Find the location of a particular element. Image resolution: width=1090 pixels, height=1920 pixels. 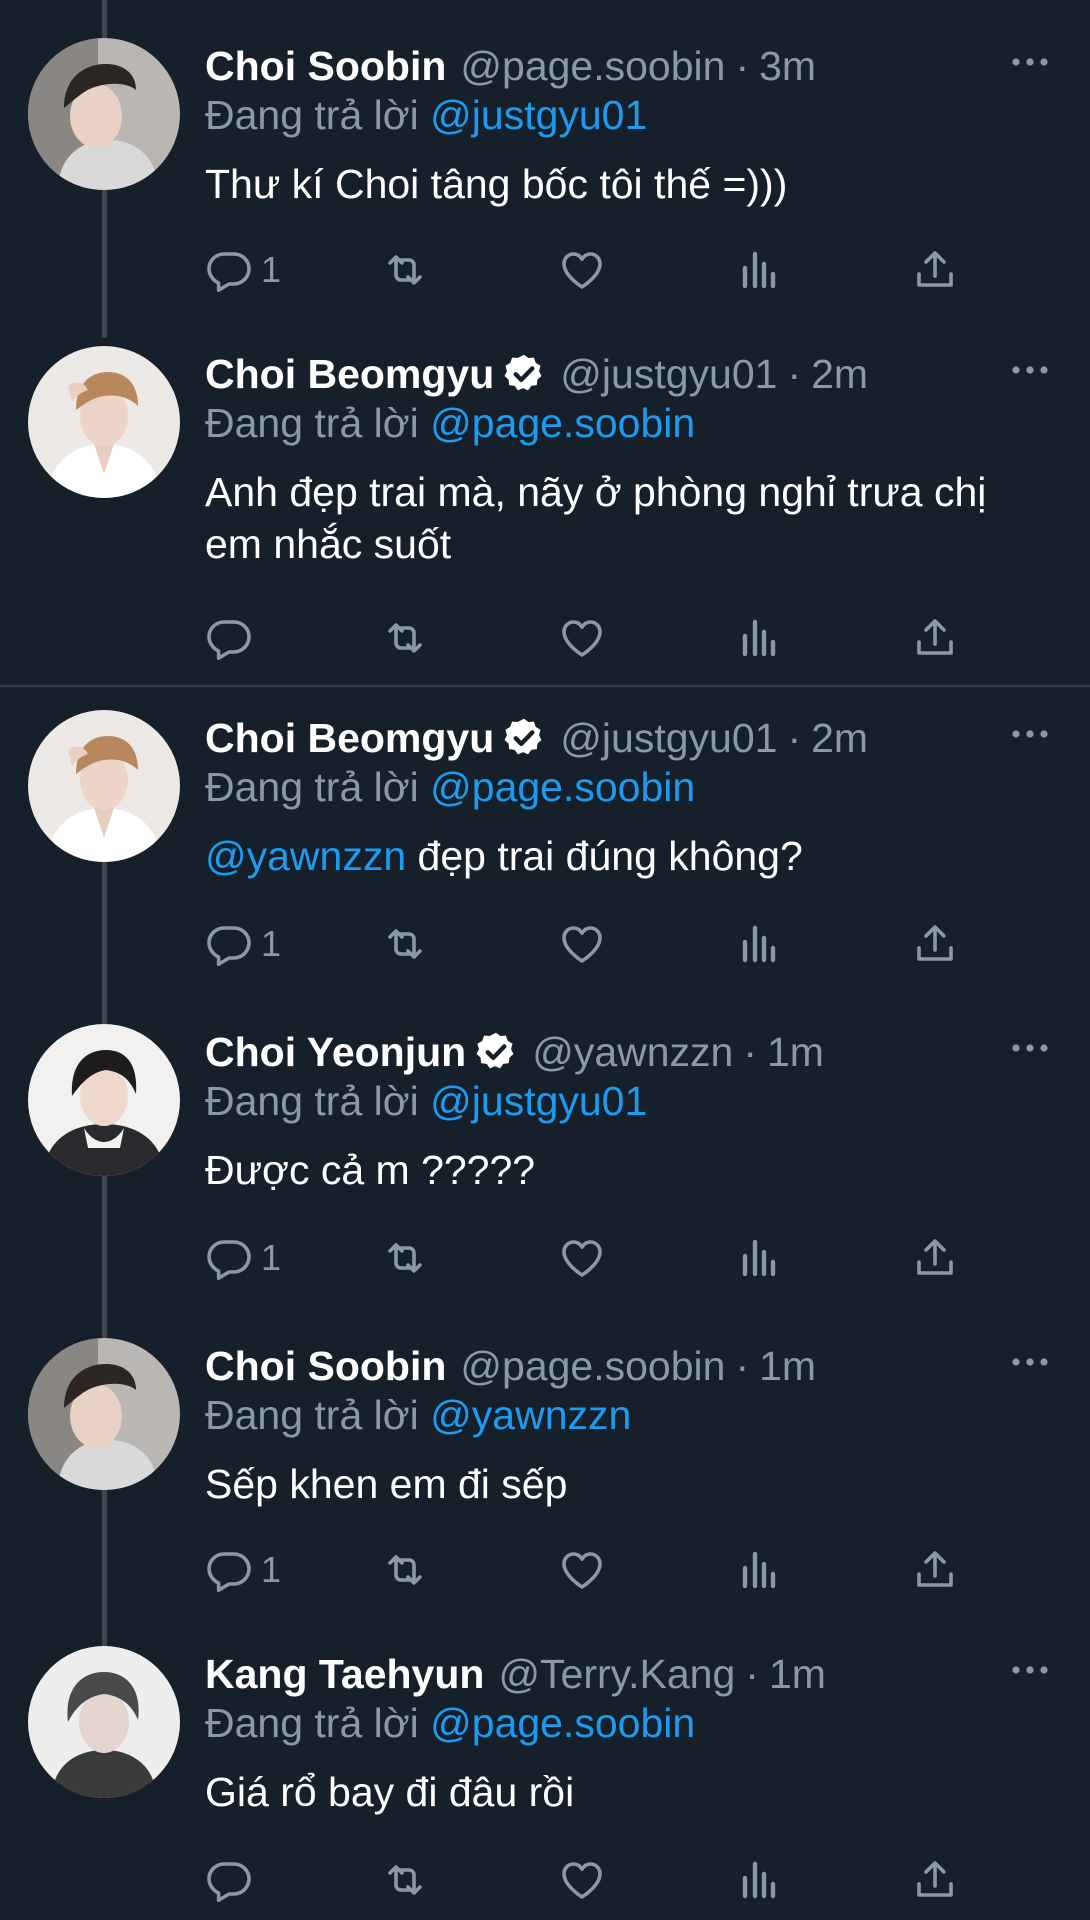

display-name: Kang Taehyun is located at coordinates (344, 1674).